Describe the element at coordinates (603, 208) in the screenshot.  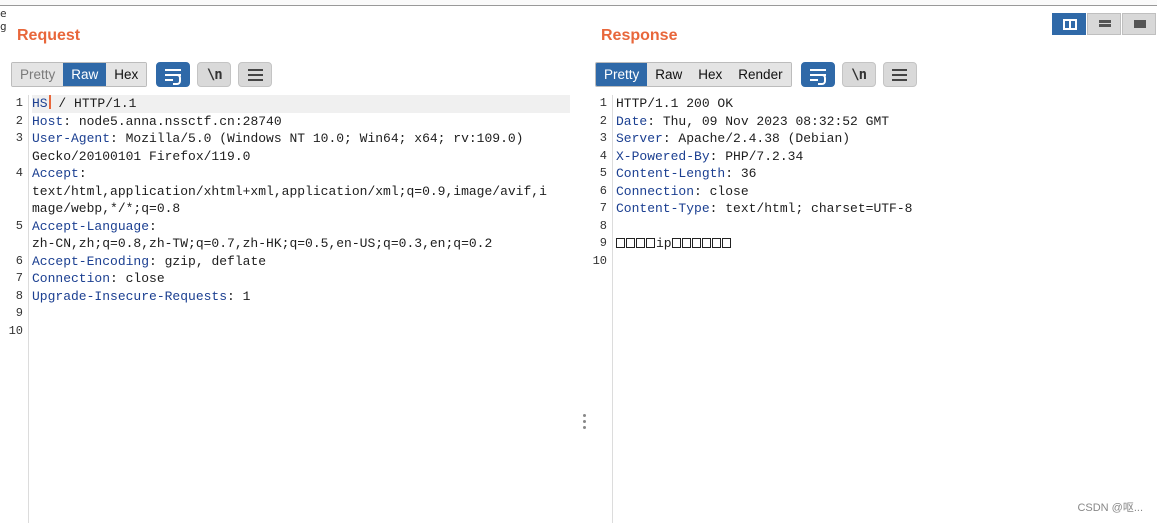
I see `line-number: 7` at that location.